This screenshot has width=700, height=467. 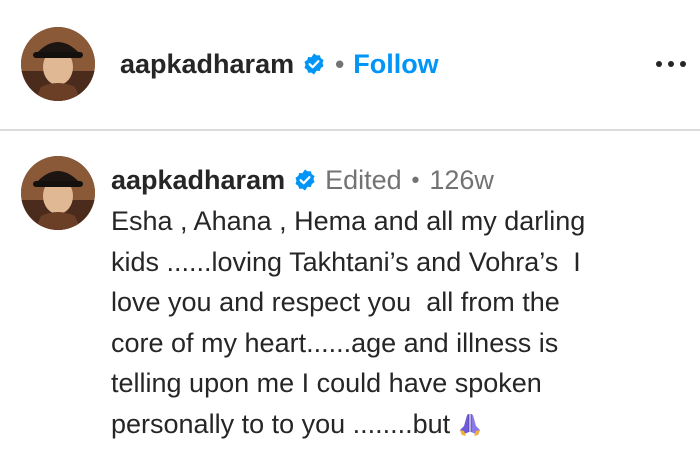 What do you see at coordinates (461, 180) in the screenshot?
I see `timestamp: 126w` at bounding box center [461, 180].